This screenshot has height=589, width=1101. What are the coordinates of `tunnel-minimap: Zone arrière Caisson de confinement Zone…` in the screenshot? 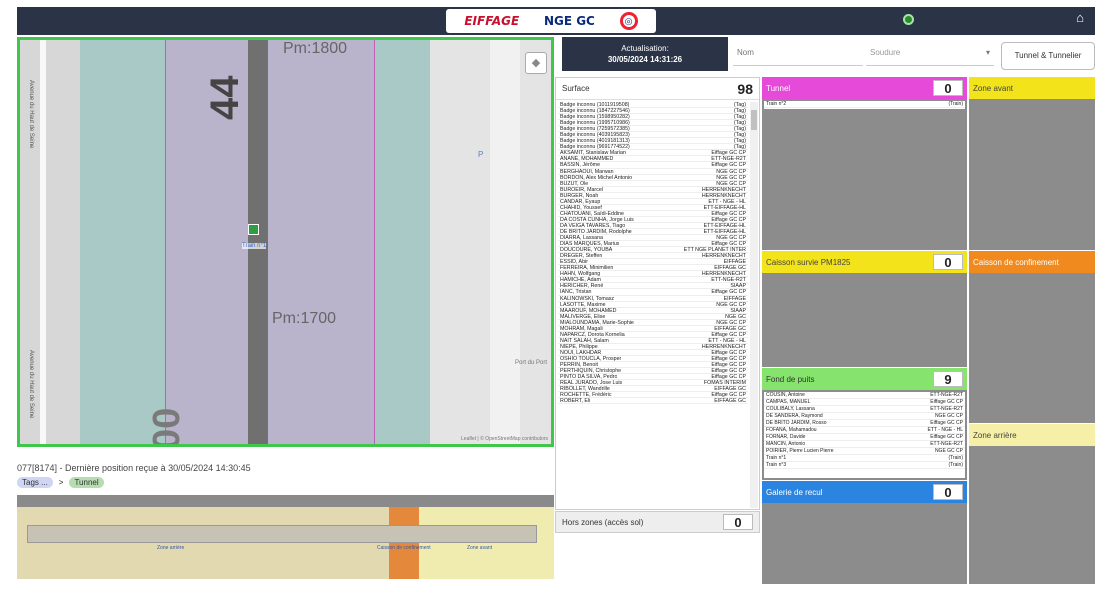 It's located at (285, 537).